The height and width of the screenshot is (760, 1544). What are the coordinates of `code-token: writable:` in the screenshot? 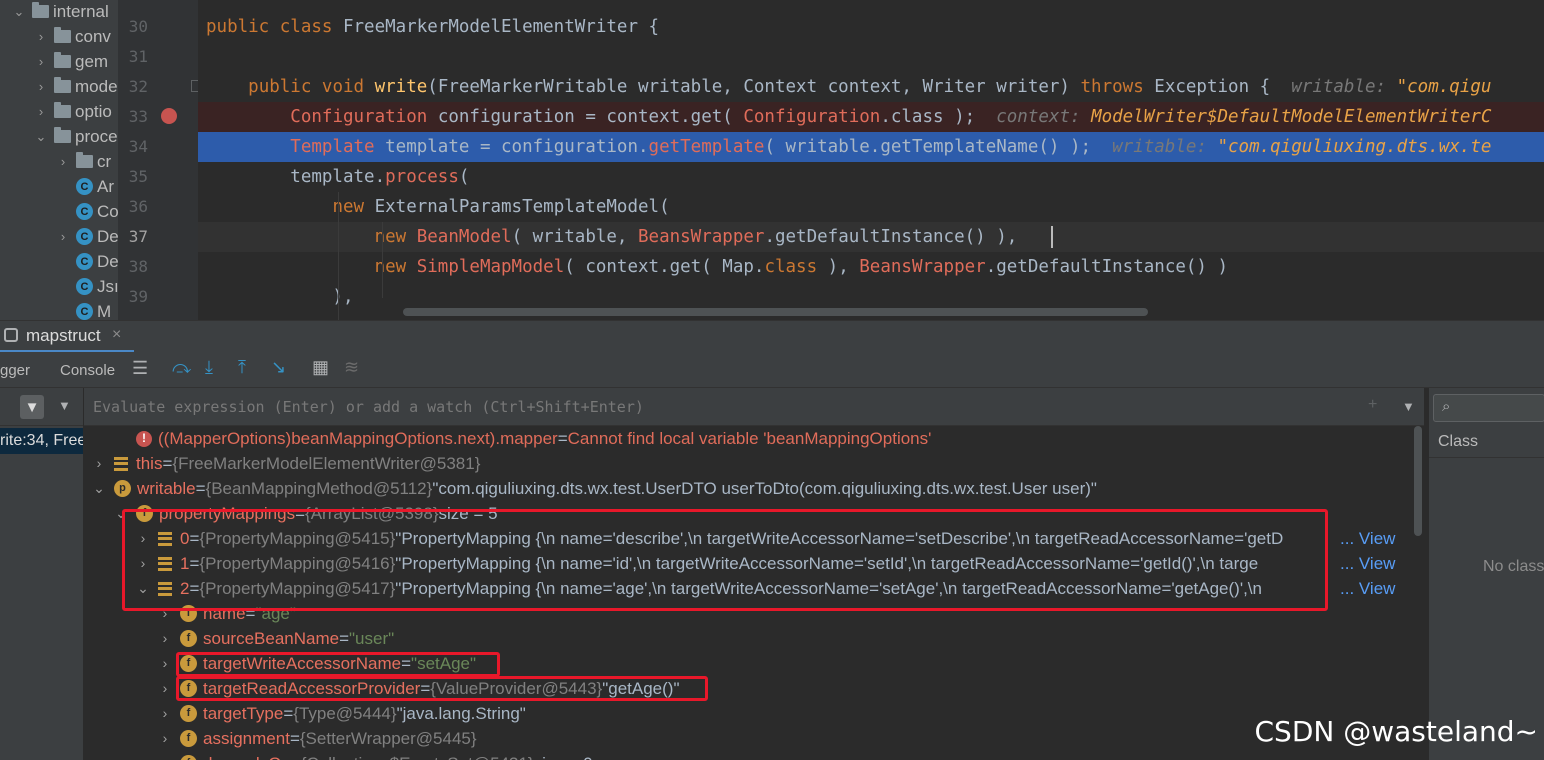 It's located at (1344, 87).